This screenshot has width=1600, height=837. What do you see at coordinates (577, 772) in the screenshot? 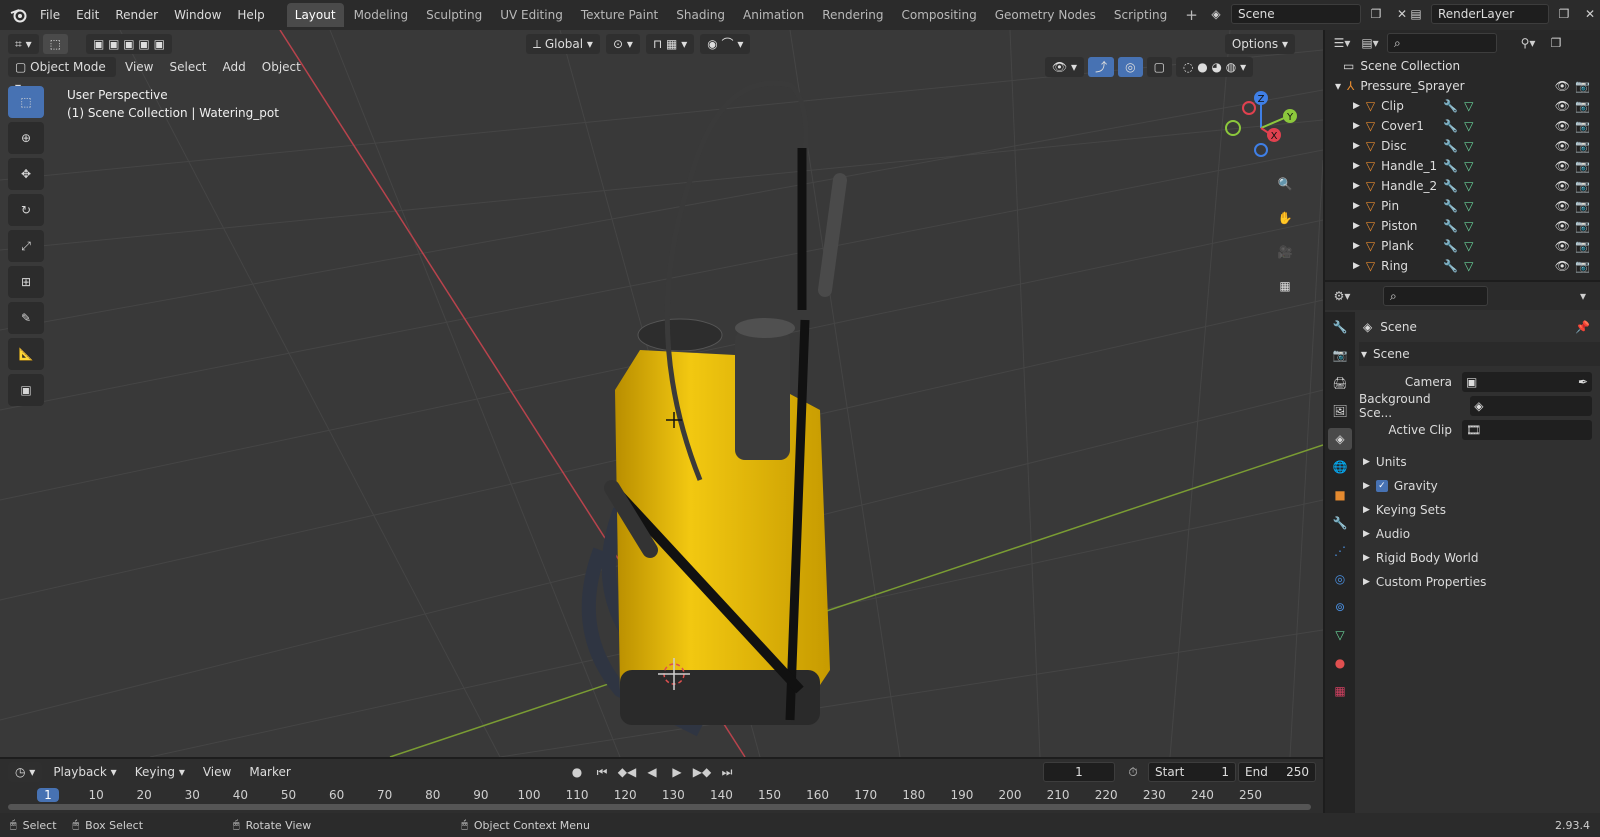
I see `record-icon: ●` at bounding box center [577, 772].